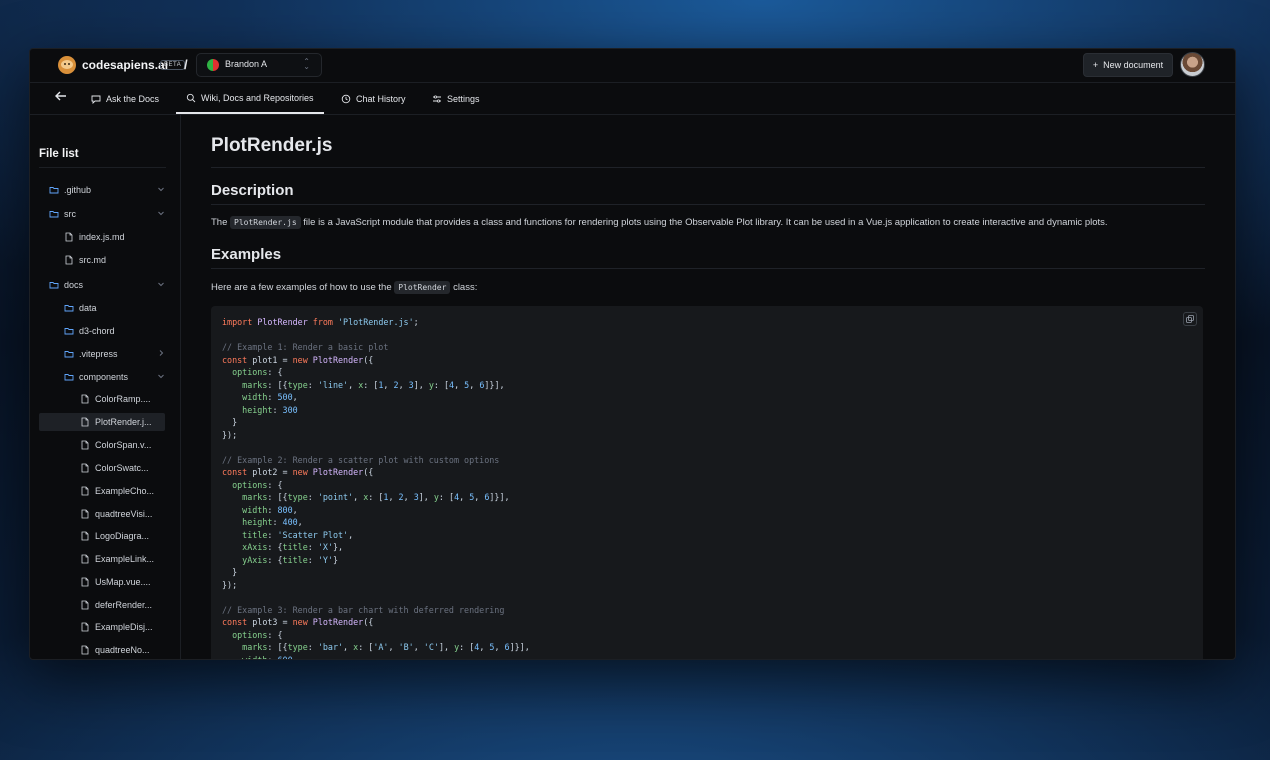  What do you see at coordinates (96, 99) in the screenshot?
I see `chat-icon` at bounding box center [96, 99].